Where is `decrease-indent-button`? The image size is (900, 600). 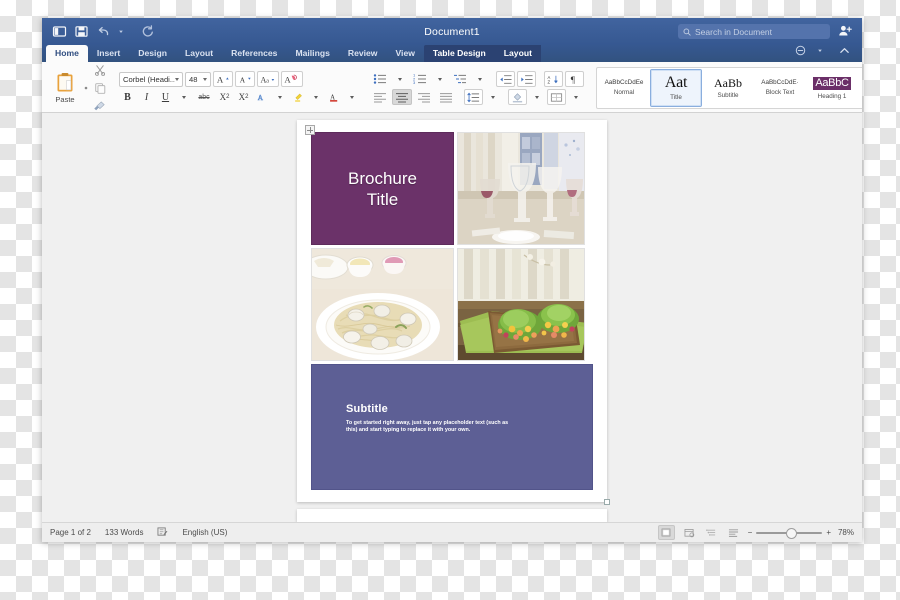 decrease-indent-button is located at coordinates (505, 79).